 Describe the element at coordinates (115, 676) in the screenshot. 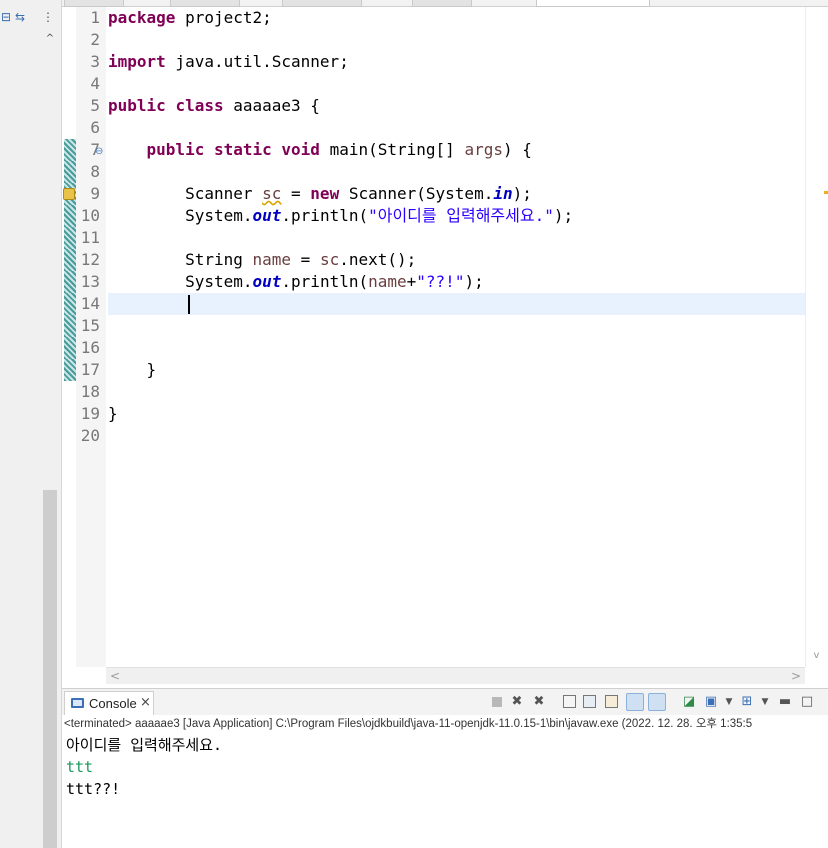

I see `scroll-left-arrow-icon: <` at that location.